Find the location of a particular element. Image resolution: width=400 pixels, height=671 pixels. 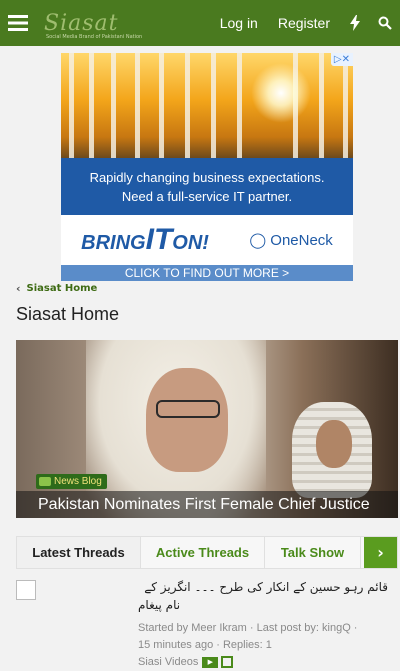

chevron-right-icon: › is located at coordinates (380, 552).